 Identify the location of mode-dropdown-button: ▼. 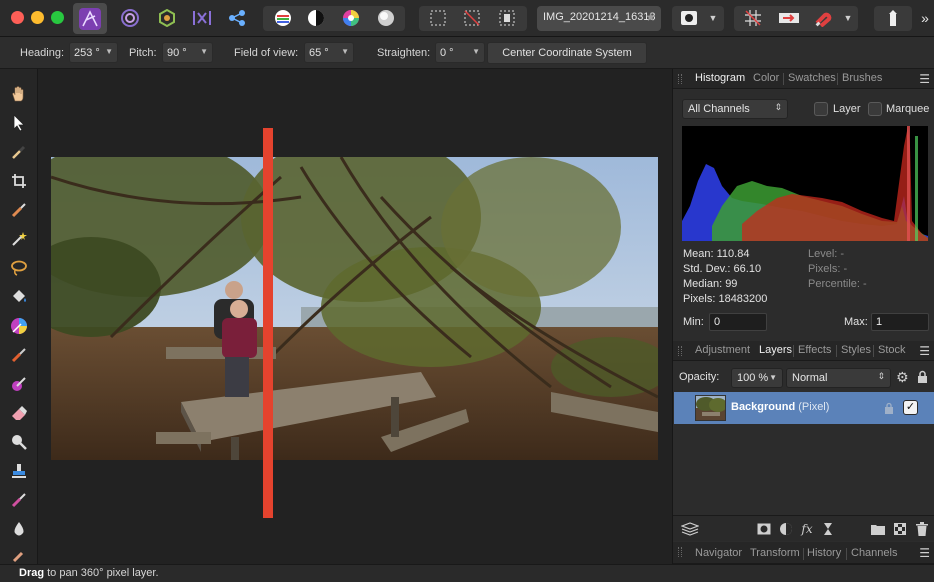
(713, 18).